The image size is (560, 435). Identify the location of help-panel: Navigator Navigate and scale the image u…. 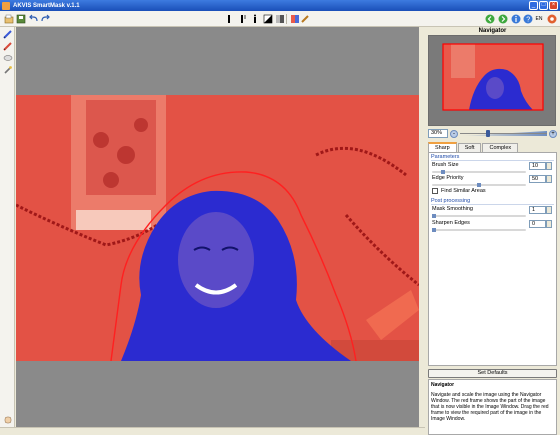
(492, 407).